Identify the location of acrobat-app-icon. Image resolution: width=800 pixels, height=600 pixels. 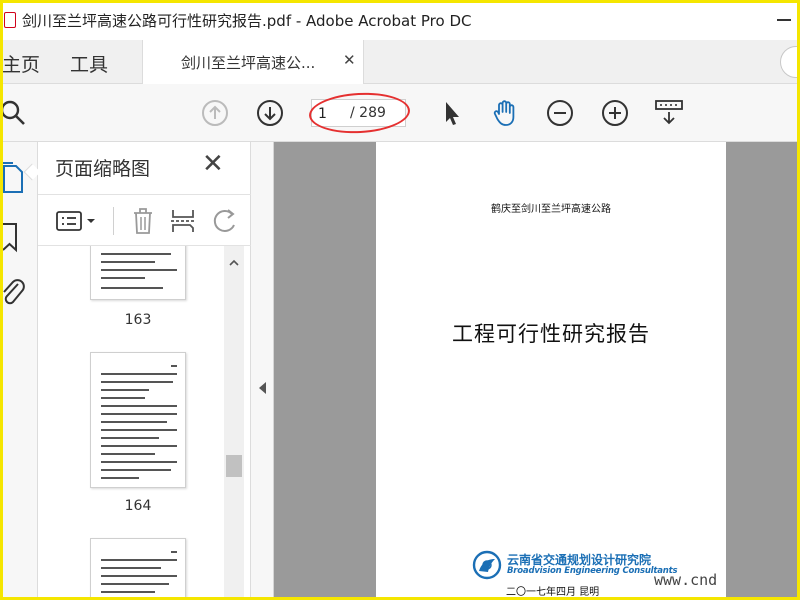
(10, 20).